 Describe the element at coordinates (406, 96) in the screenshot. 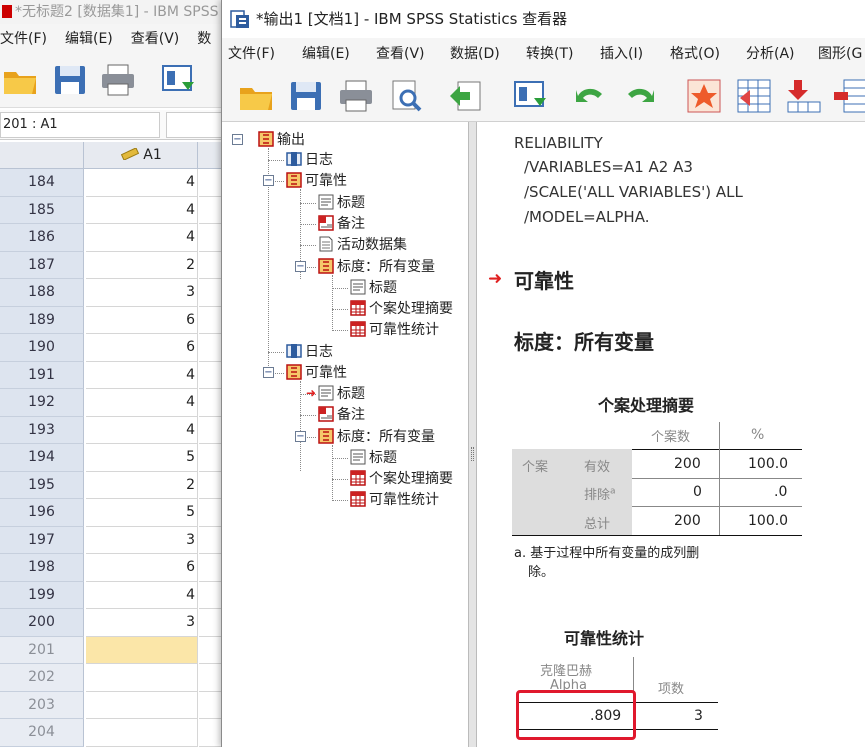

I see `print-preview-icon` at that location.